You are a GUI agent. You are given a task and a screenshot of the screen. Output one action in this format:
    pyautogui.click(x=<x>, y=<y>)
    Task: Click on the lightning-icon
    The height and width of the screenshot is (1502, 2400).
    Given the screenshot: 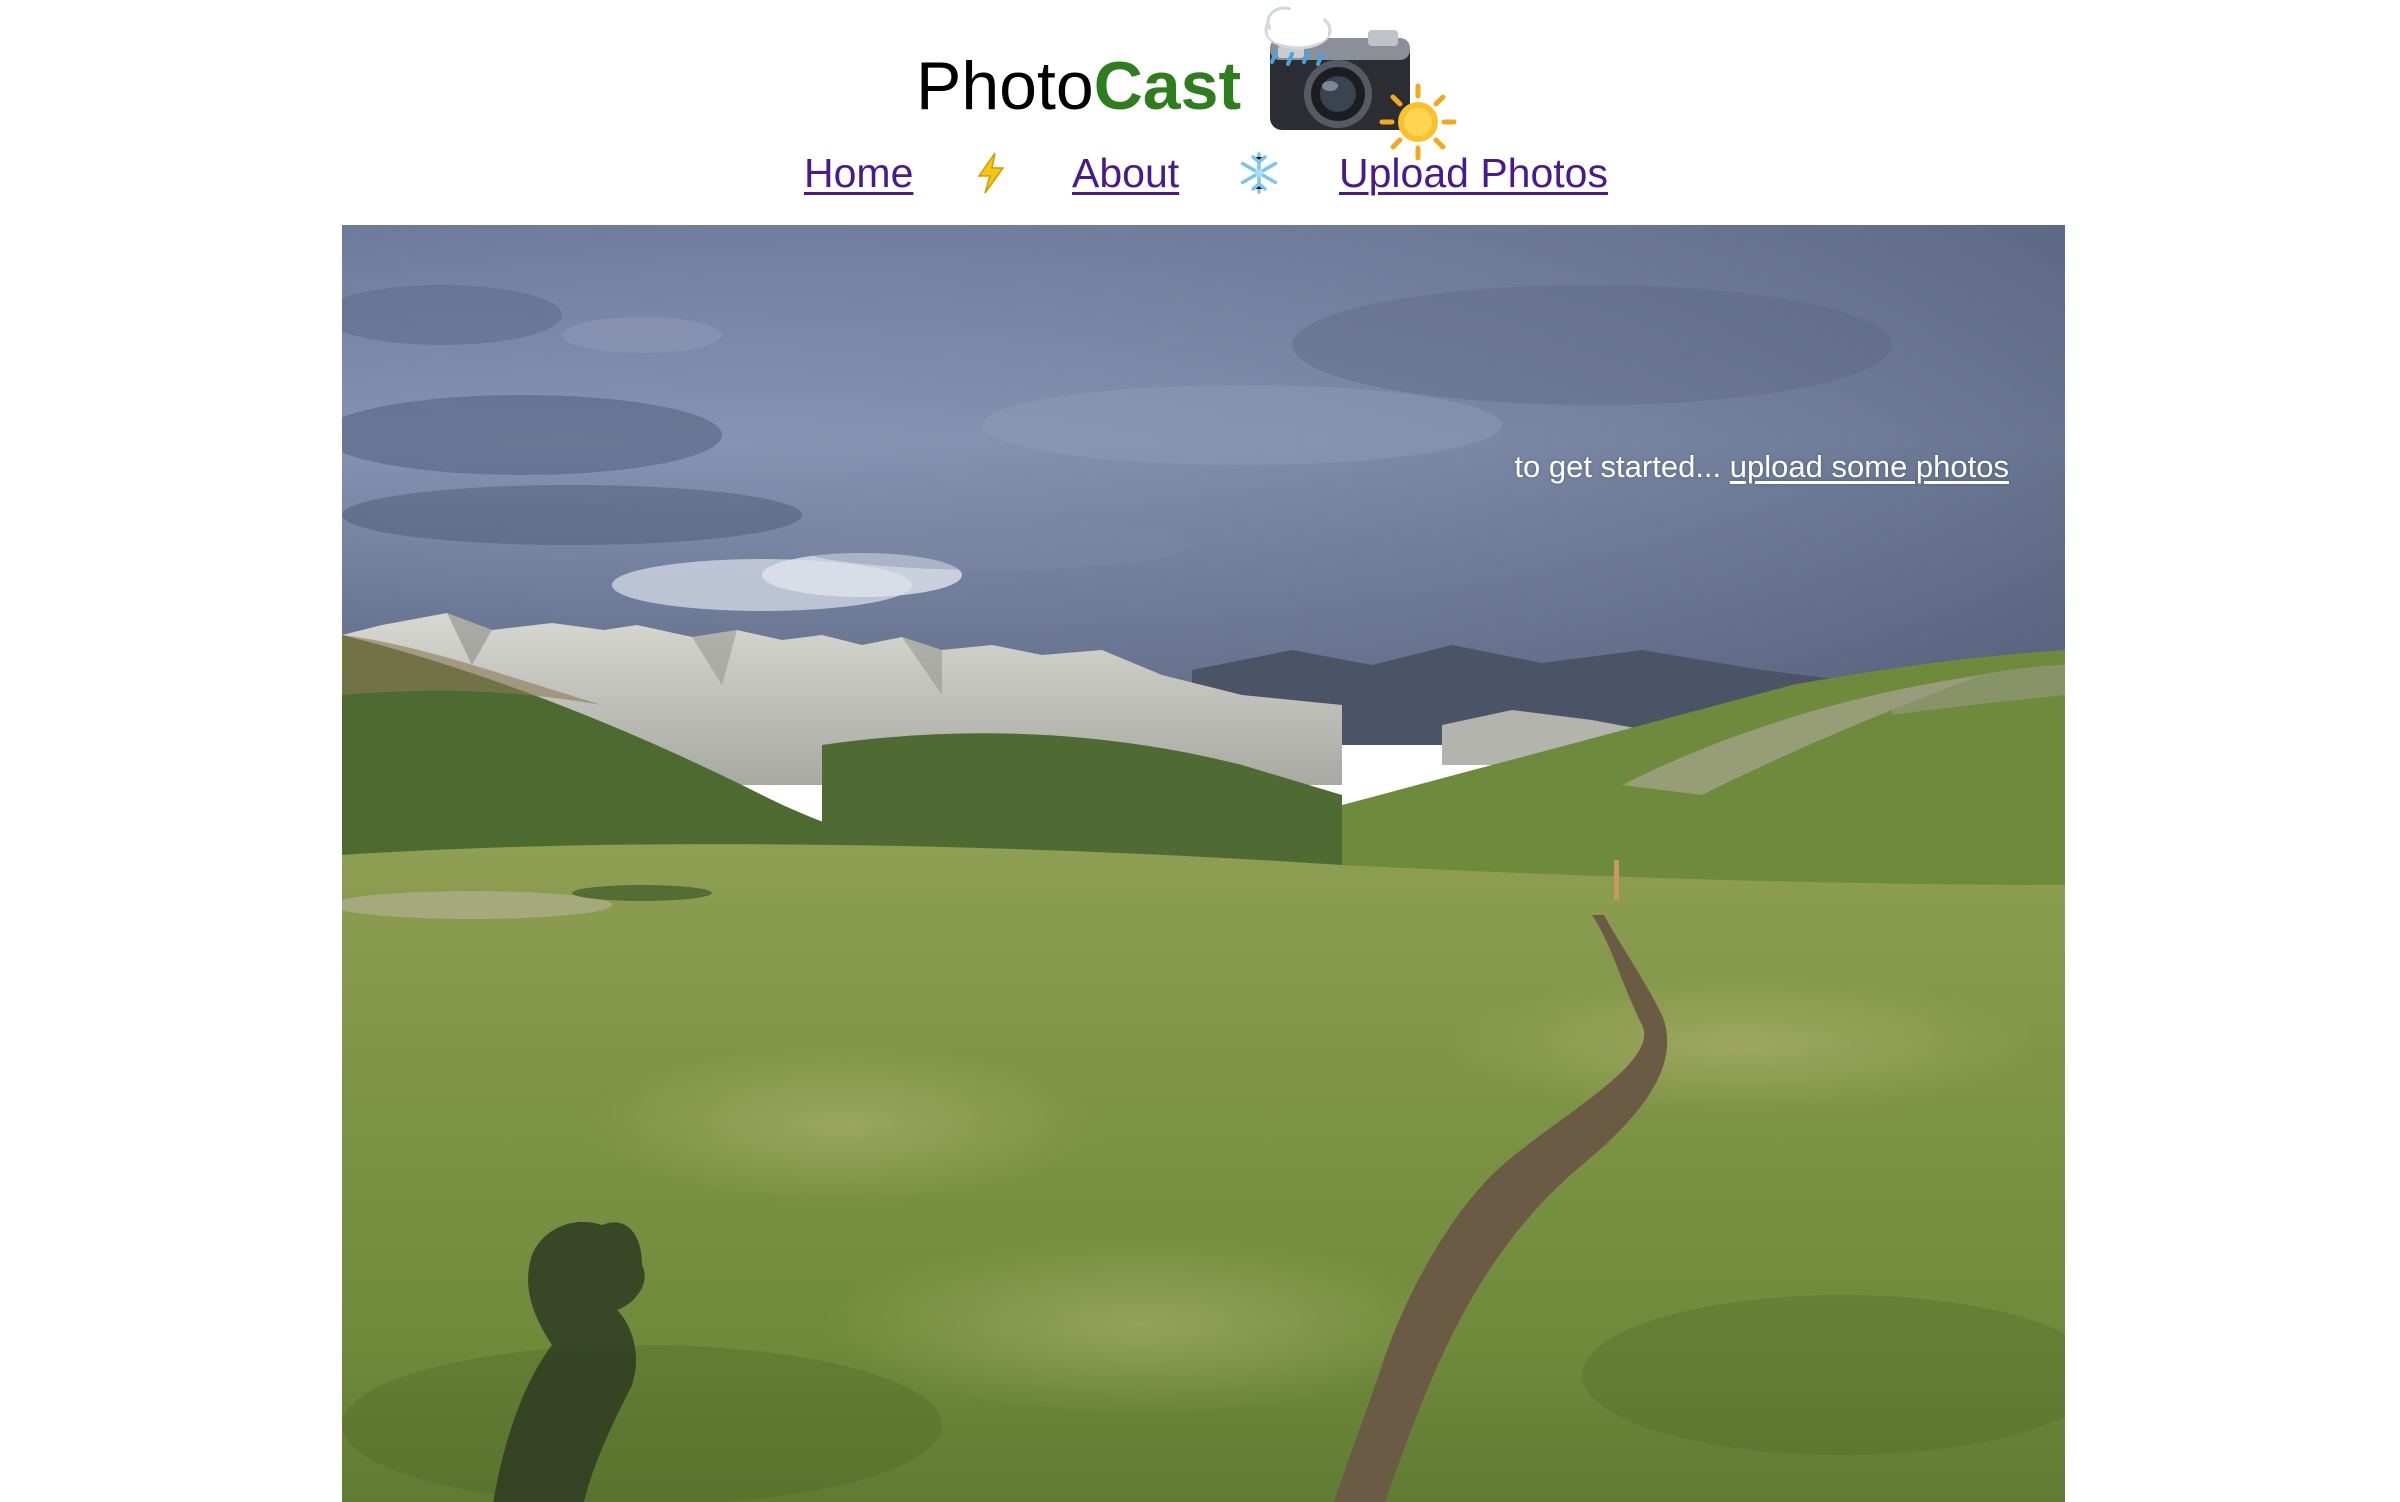 What is the action you would take?
    pyautogui.click(x=991, y=173)
    